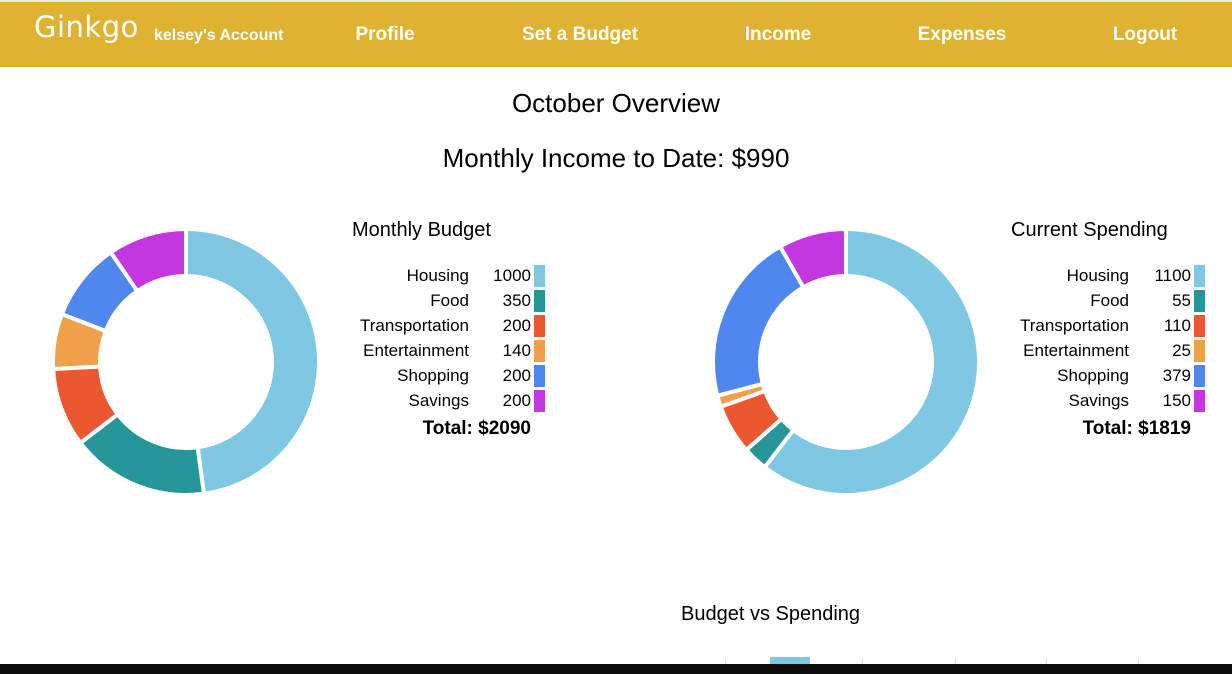 The width and height of the screenshot is (1232, 674). I want to click on footer, so click(616, 669).